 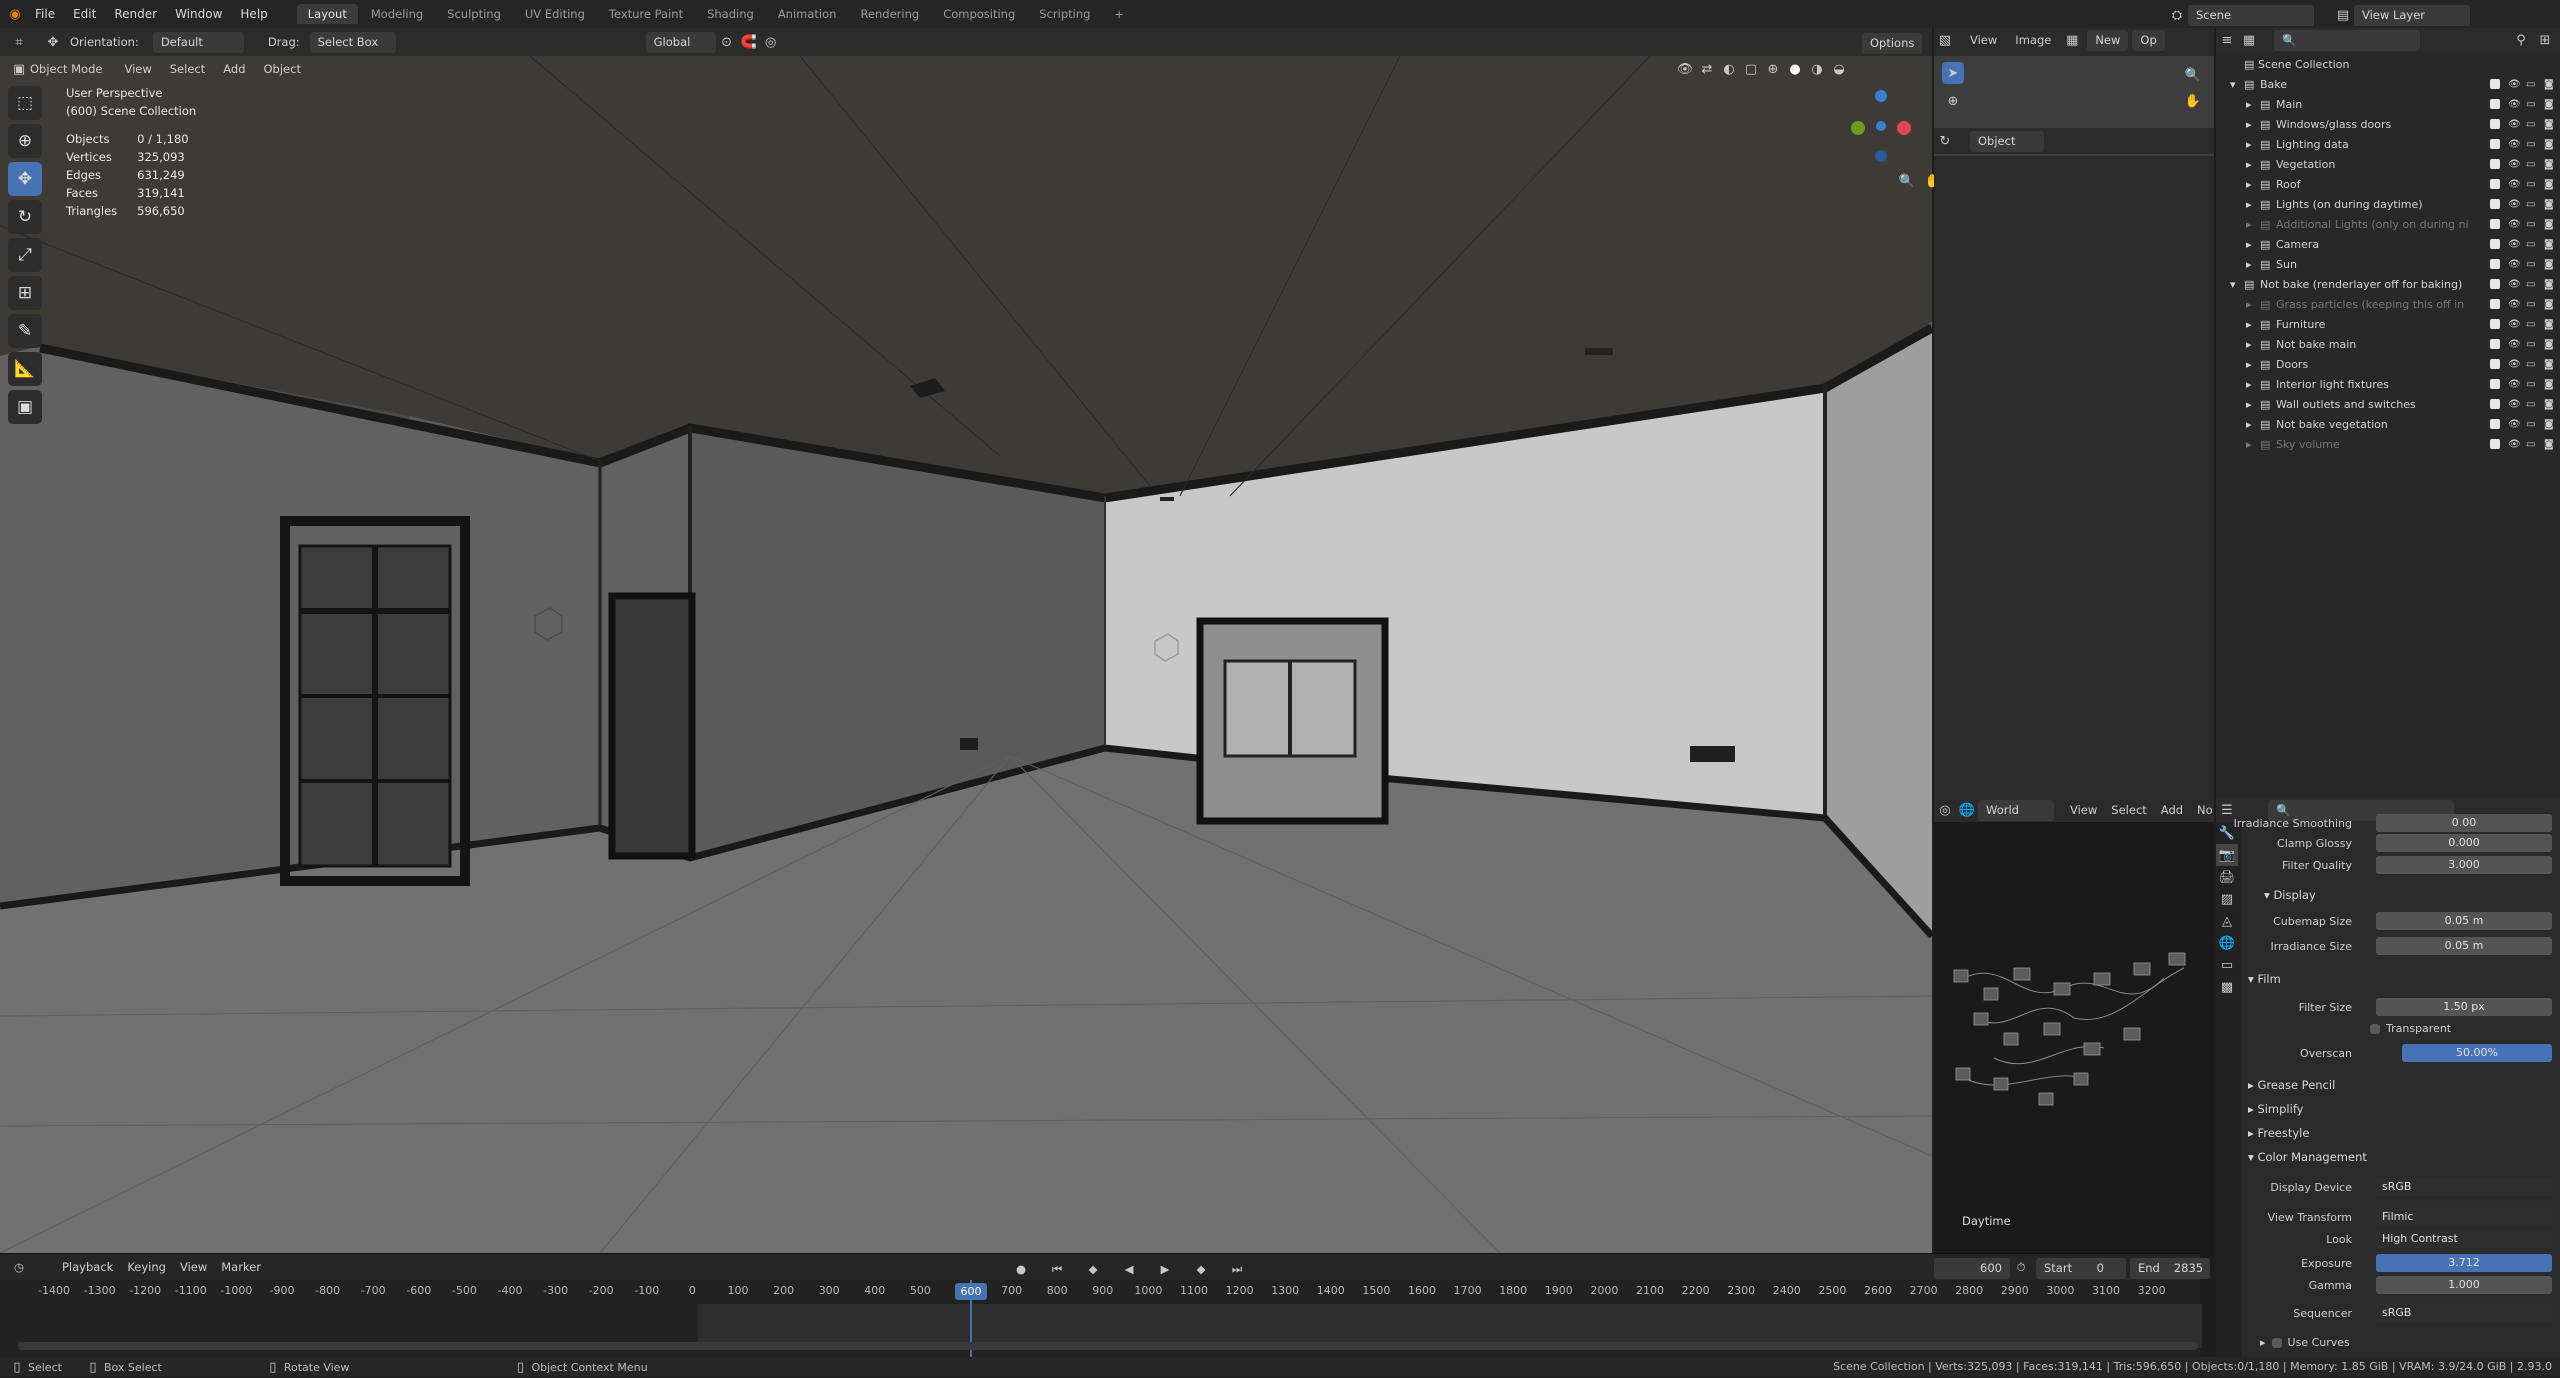 I want to click on texture-tab-icon: ▩, so click(x=2227, y=987).